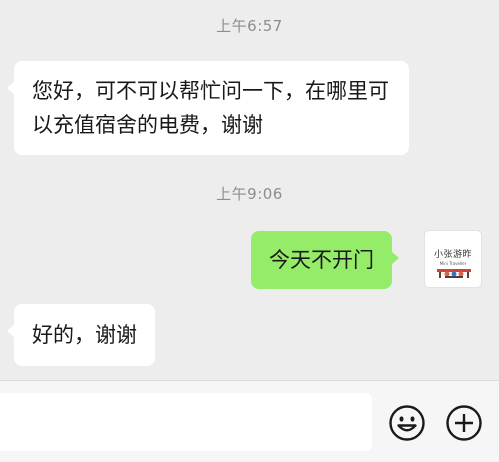  I want to click on avatar: 小张游昨 Mini Traveller, so click(453, 259).